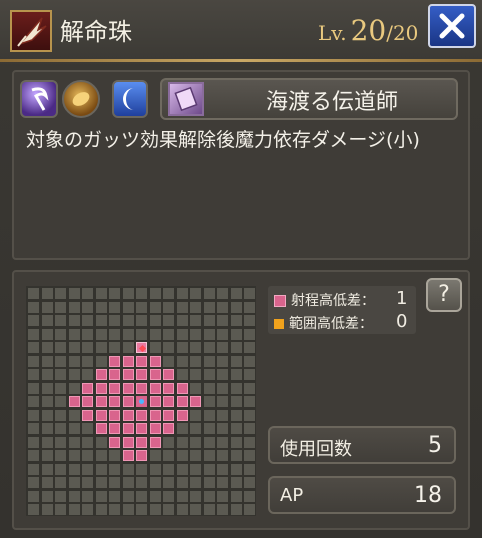 The height and width of the screenshot is (538, 482). What do you see at coordinates (452, 26) in the screenshot?
I see `close-button` at bounding box center [452, 26].